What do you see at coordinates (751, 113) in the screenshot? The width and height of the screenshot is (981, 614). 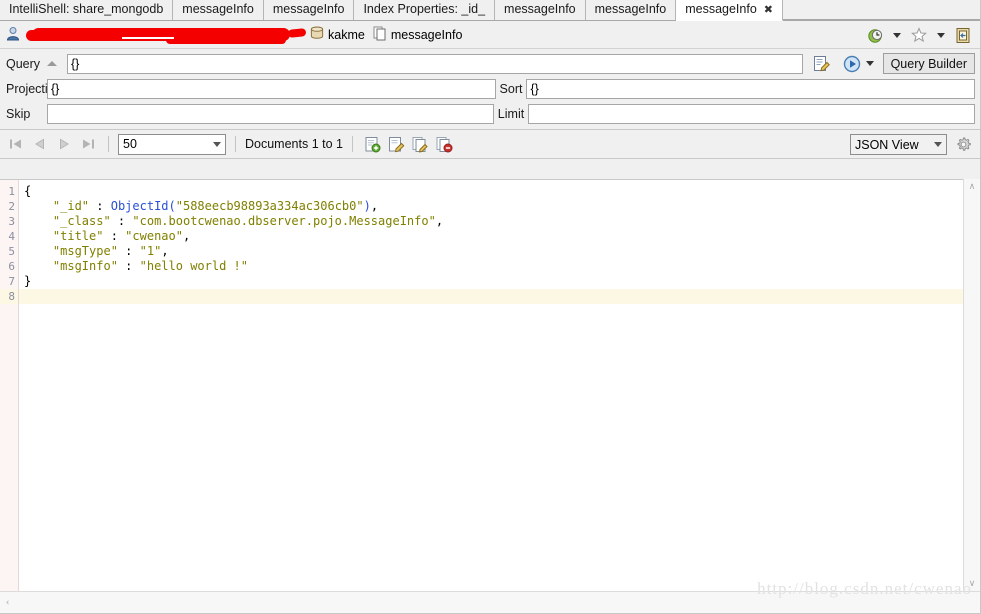 I see `limit-input` at bounding box center [751, 113].